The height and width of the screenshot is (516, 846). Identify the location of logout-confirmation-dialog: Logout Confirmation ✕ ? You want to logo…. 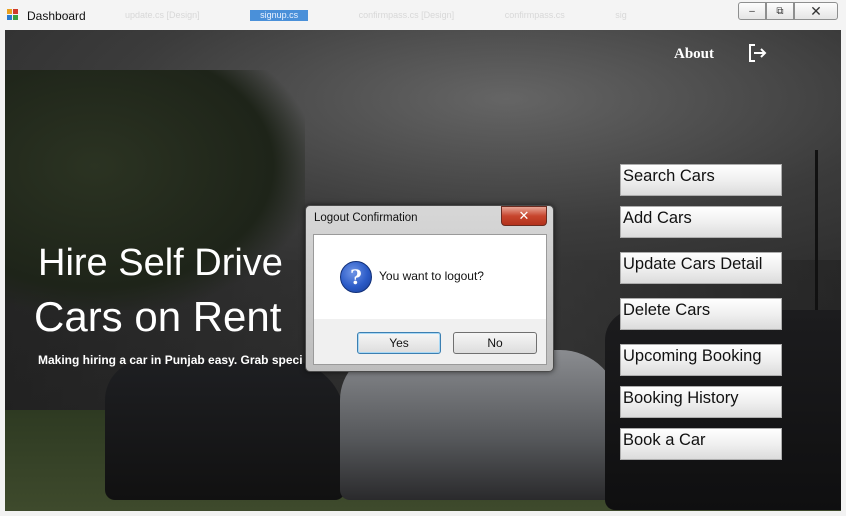
(429, 288).